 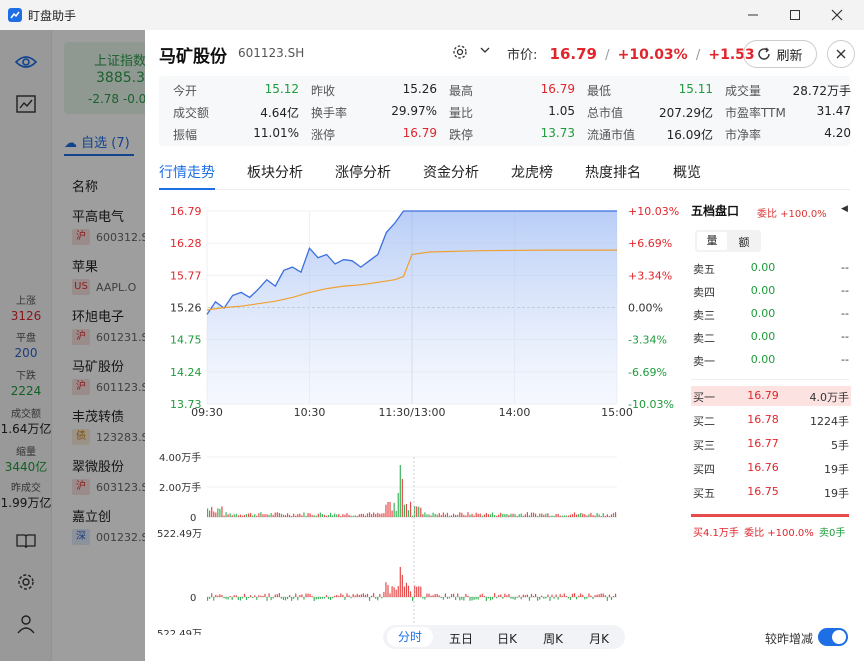 What do you see at coordinates (837, 133) in the screenshot?
I see `quote-value: 4.20` at bounding box center [837, 133].